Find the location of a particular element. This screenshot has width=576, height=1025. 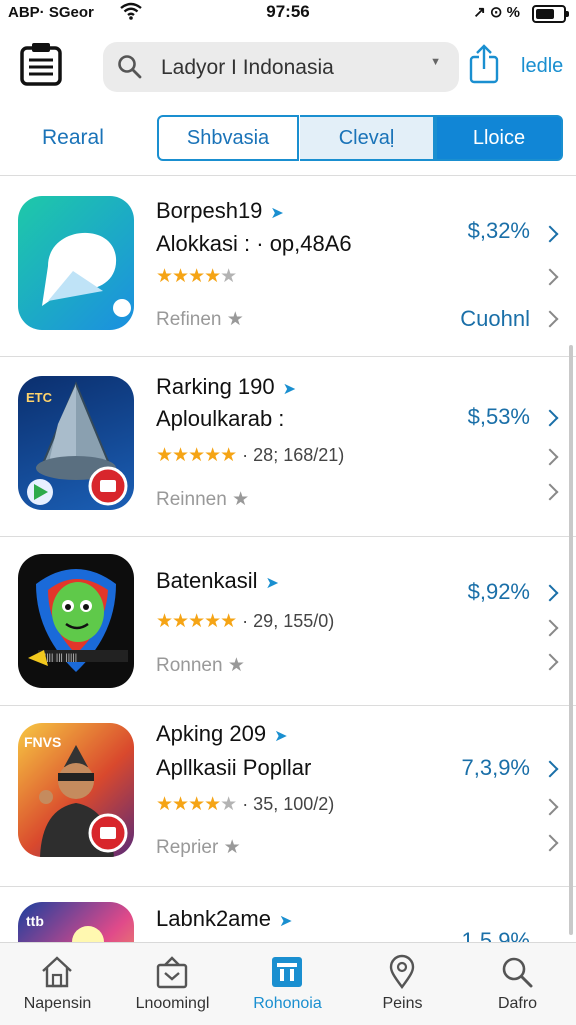

teal-chat-app-icon is located at coordinates (76, 263).